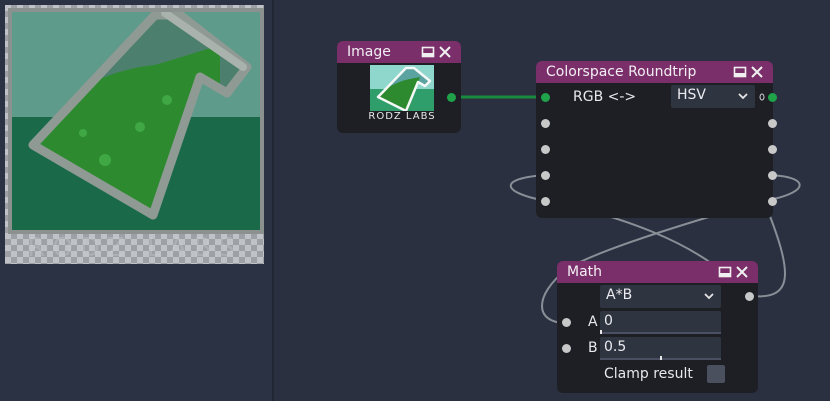  I want to click on colorspace-roundtrip-node: Colorspace Roundtrip RGB <-> HSV, so click(656, 139).